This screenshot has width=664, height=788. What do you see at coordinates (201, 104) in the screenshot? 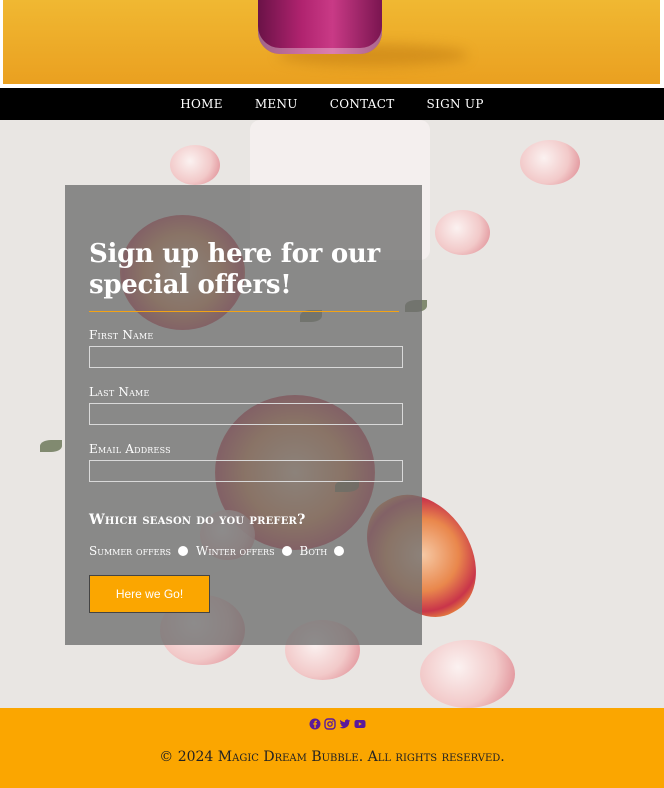
I see `nav-home: HOME` at bounding box center [201, 104].